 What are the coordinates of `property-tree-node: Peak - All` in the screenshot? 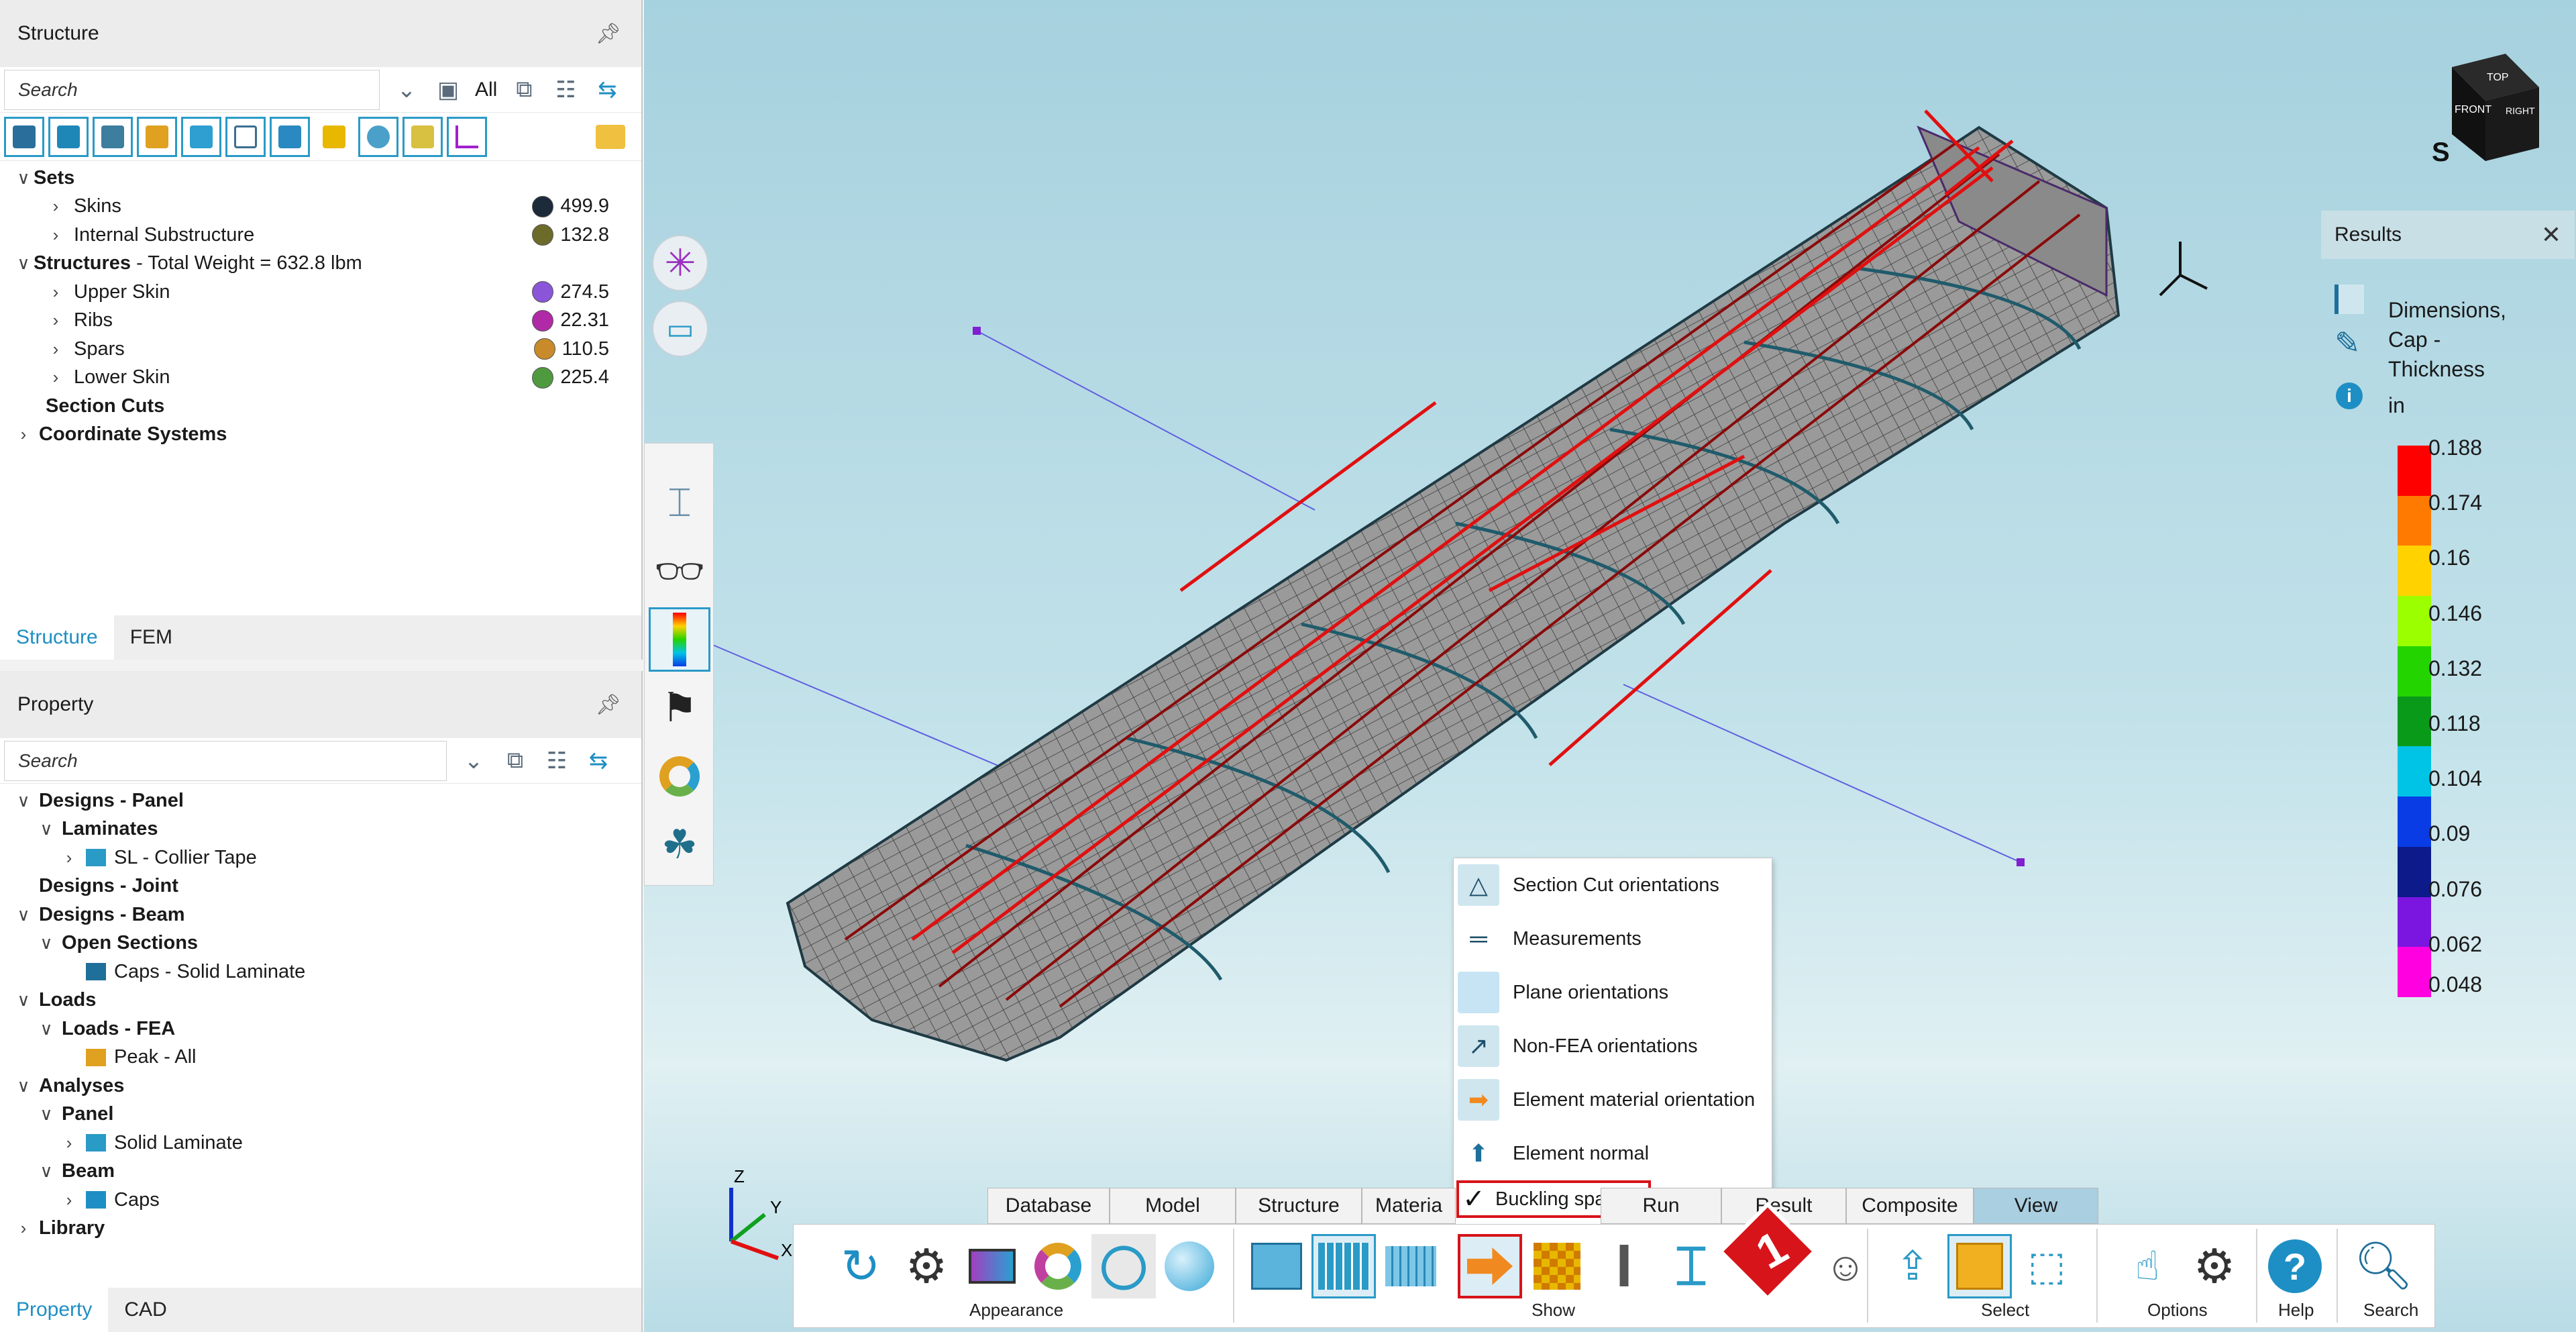 It's located at (320, 1057).